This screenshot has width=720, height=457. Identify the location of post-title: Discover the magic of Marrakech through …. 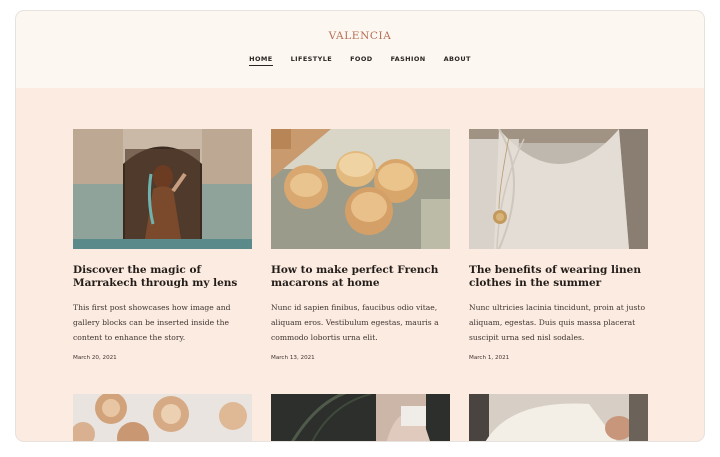
(162, 277).